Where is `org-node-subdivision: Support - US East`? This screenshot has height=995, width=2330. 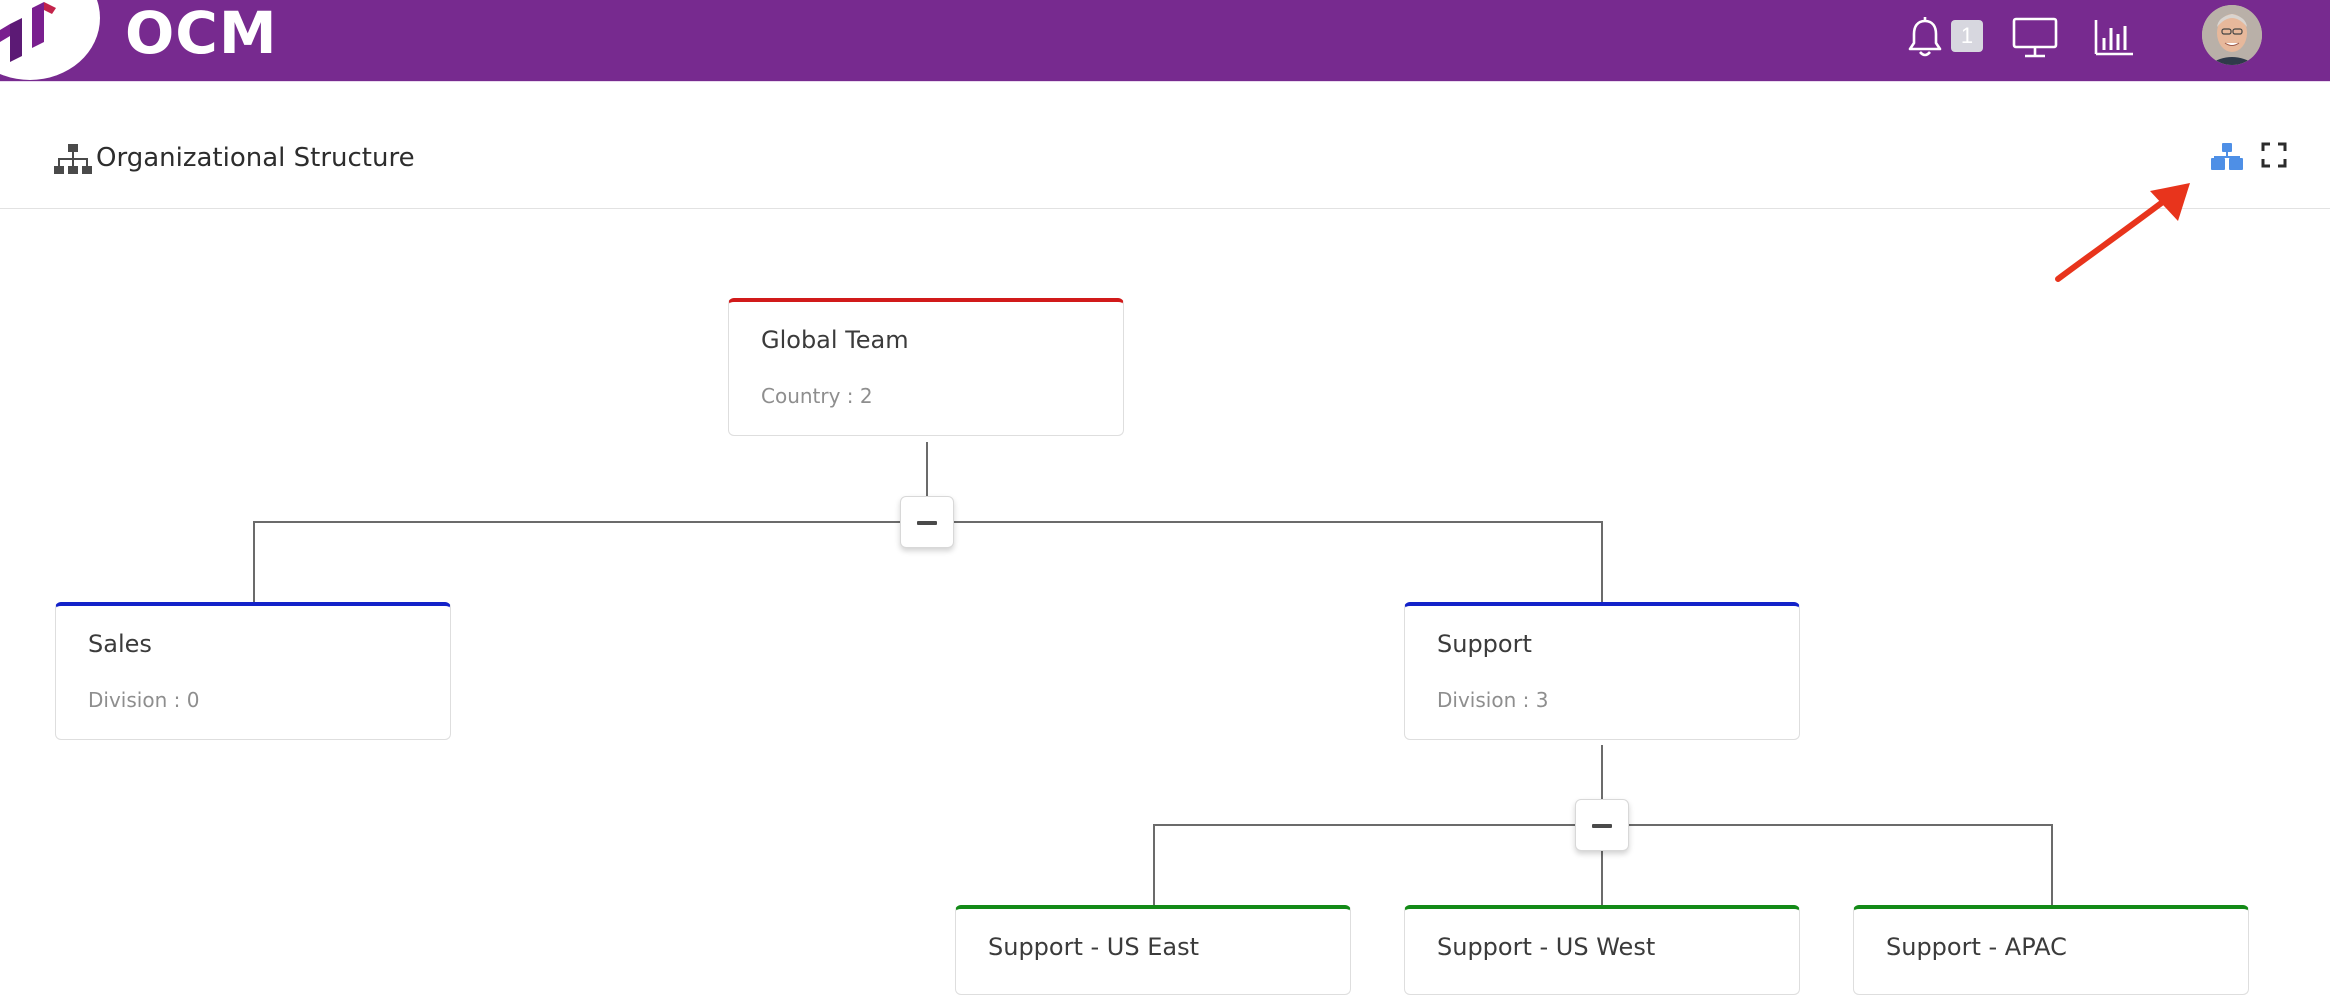 org-node-subdivision: Support - US East is located at coordinates (1153, 950).